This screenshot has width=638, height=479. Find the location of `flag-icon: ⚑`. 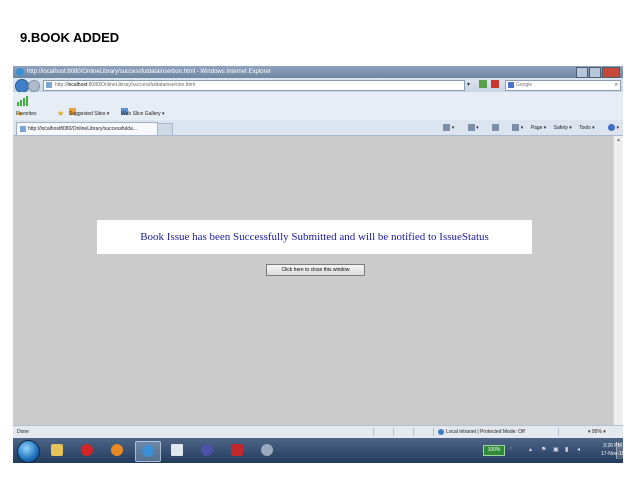

flag-icon: ⚑ is located at coordinates (543, 449).